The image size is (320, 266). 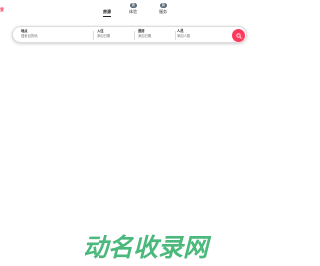 What do you see at coordinates (145, 36) in the screenshot?
I see `checkout-value: 添加日期` at bounding box center [145, 36].